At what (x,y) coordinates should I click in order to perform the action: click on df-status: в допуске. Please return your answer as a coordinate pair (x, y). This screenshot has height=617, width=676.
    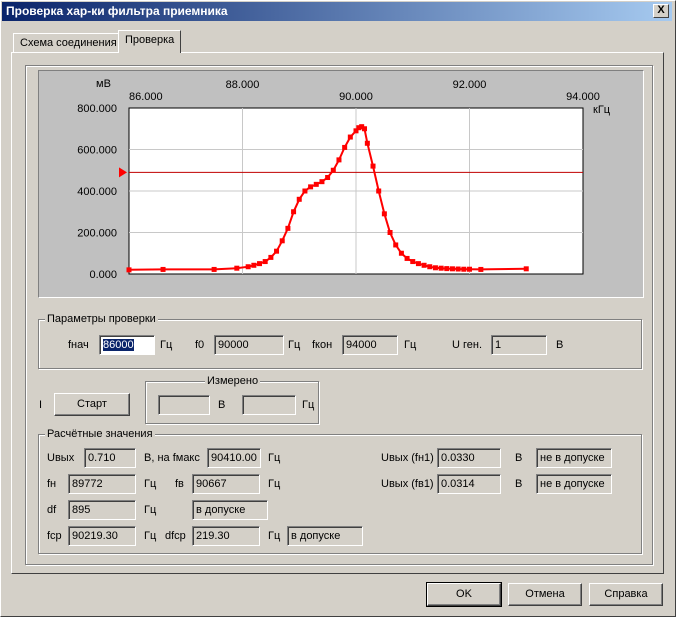
    Looking at the image, I should click on (230, 510).